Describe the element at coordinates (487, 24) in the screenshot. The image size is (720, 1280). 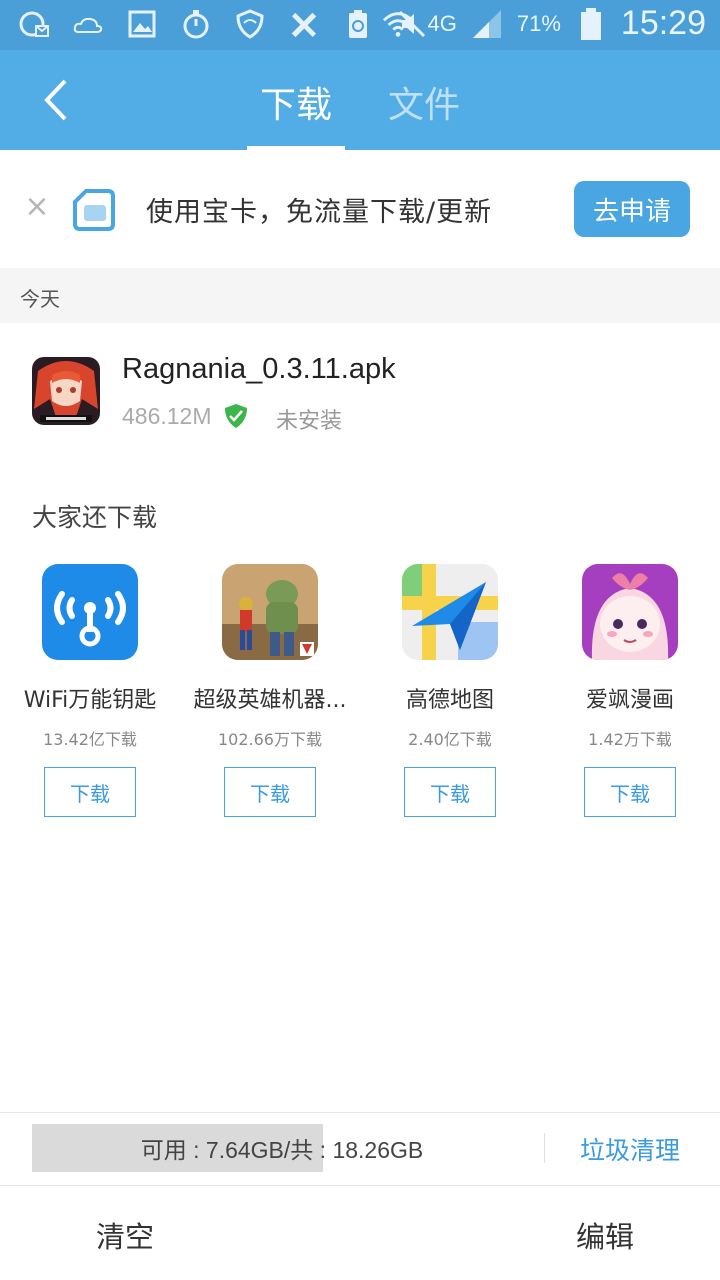
I see `signal-icon` at that location.